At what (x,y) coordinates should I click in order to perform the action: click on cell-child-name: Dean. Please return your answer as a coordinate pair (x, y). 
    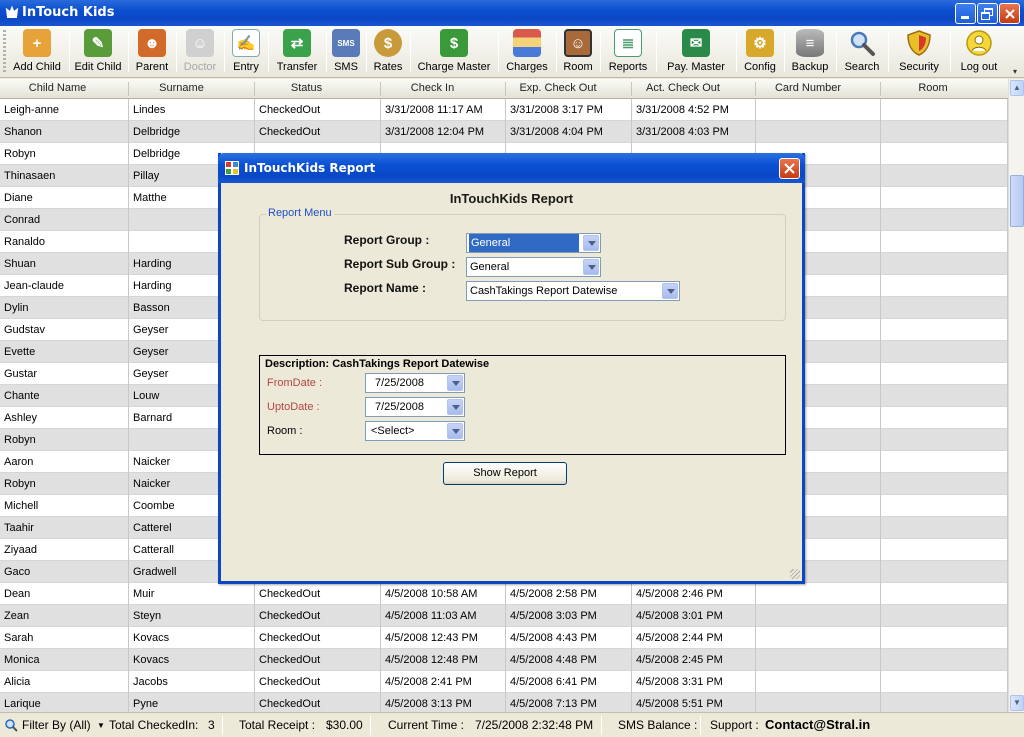
    Looking at the image, I should click on (64, 594).